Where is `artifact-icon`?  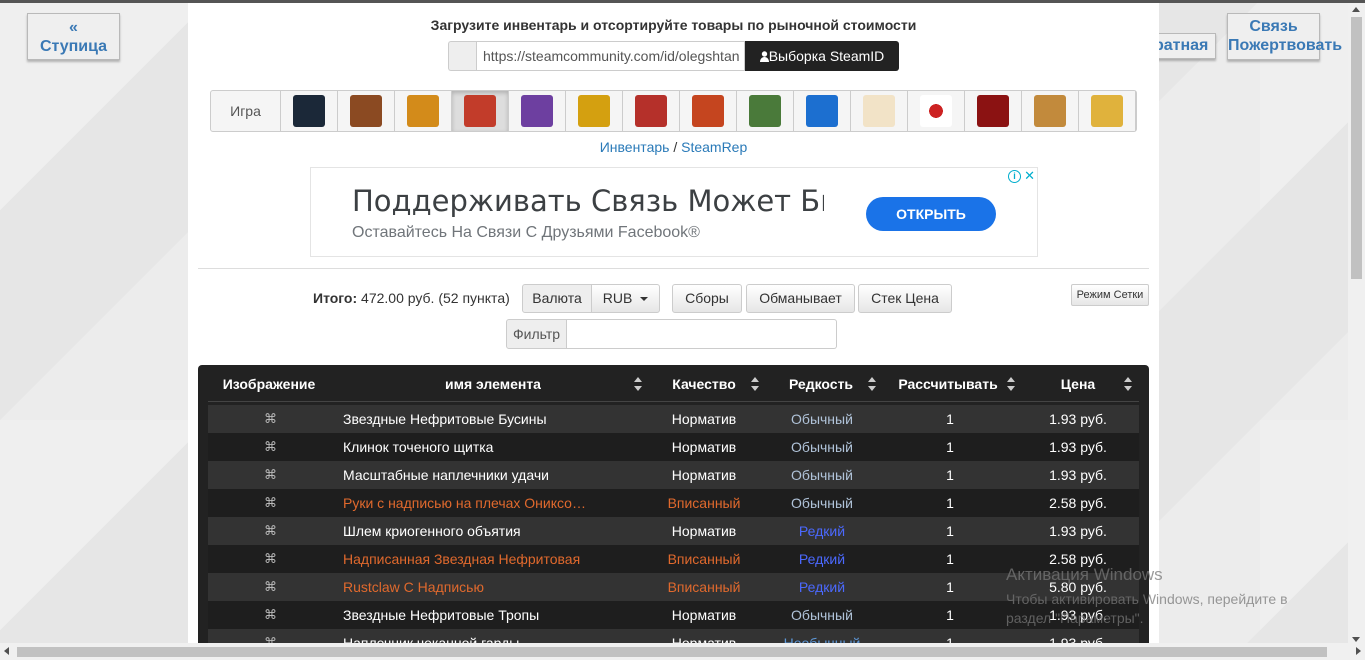
artifact-icon is located at coordinates (537, 111).